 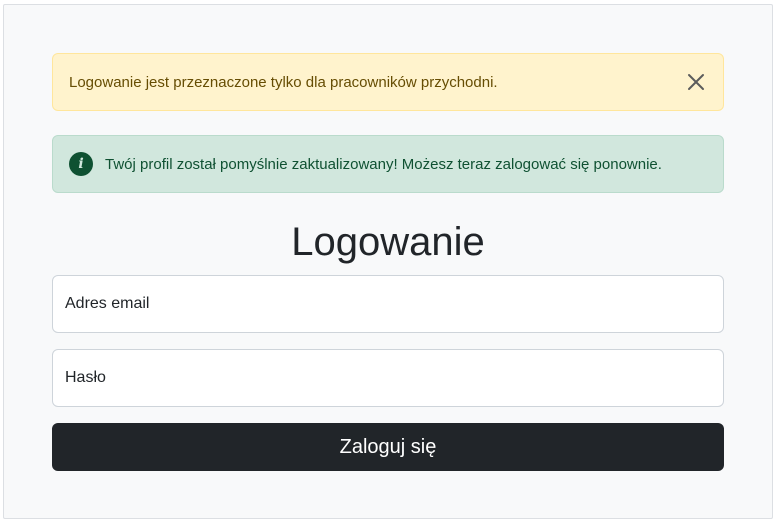 I want to click on info-icon: i, so click(x=81, y=164).